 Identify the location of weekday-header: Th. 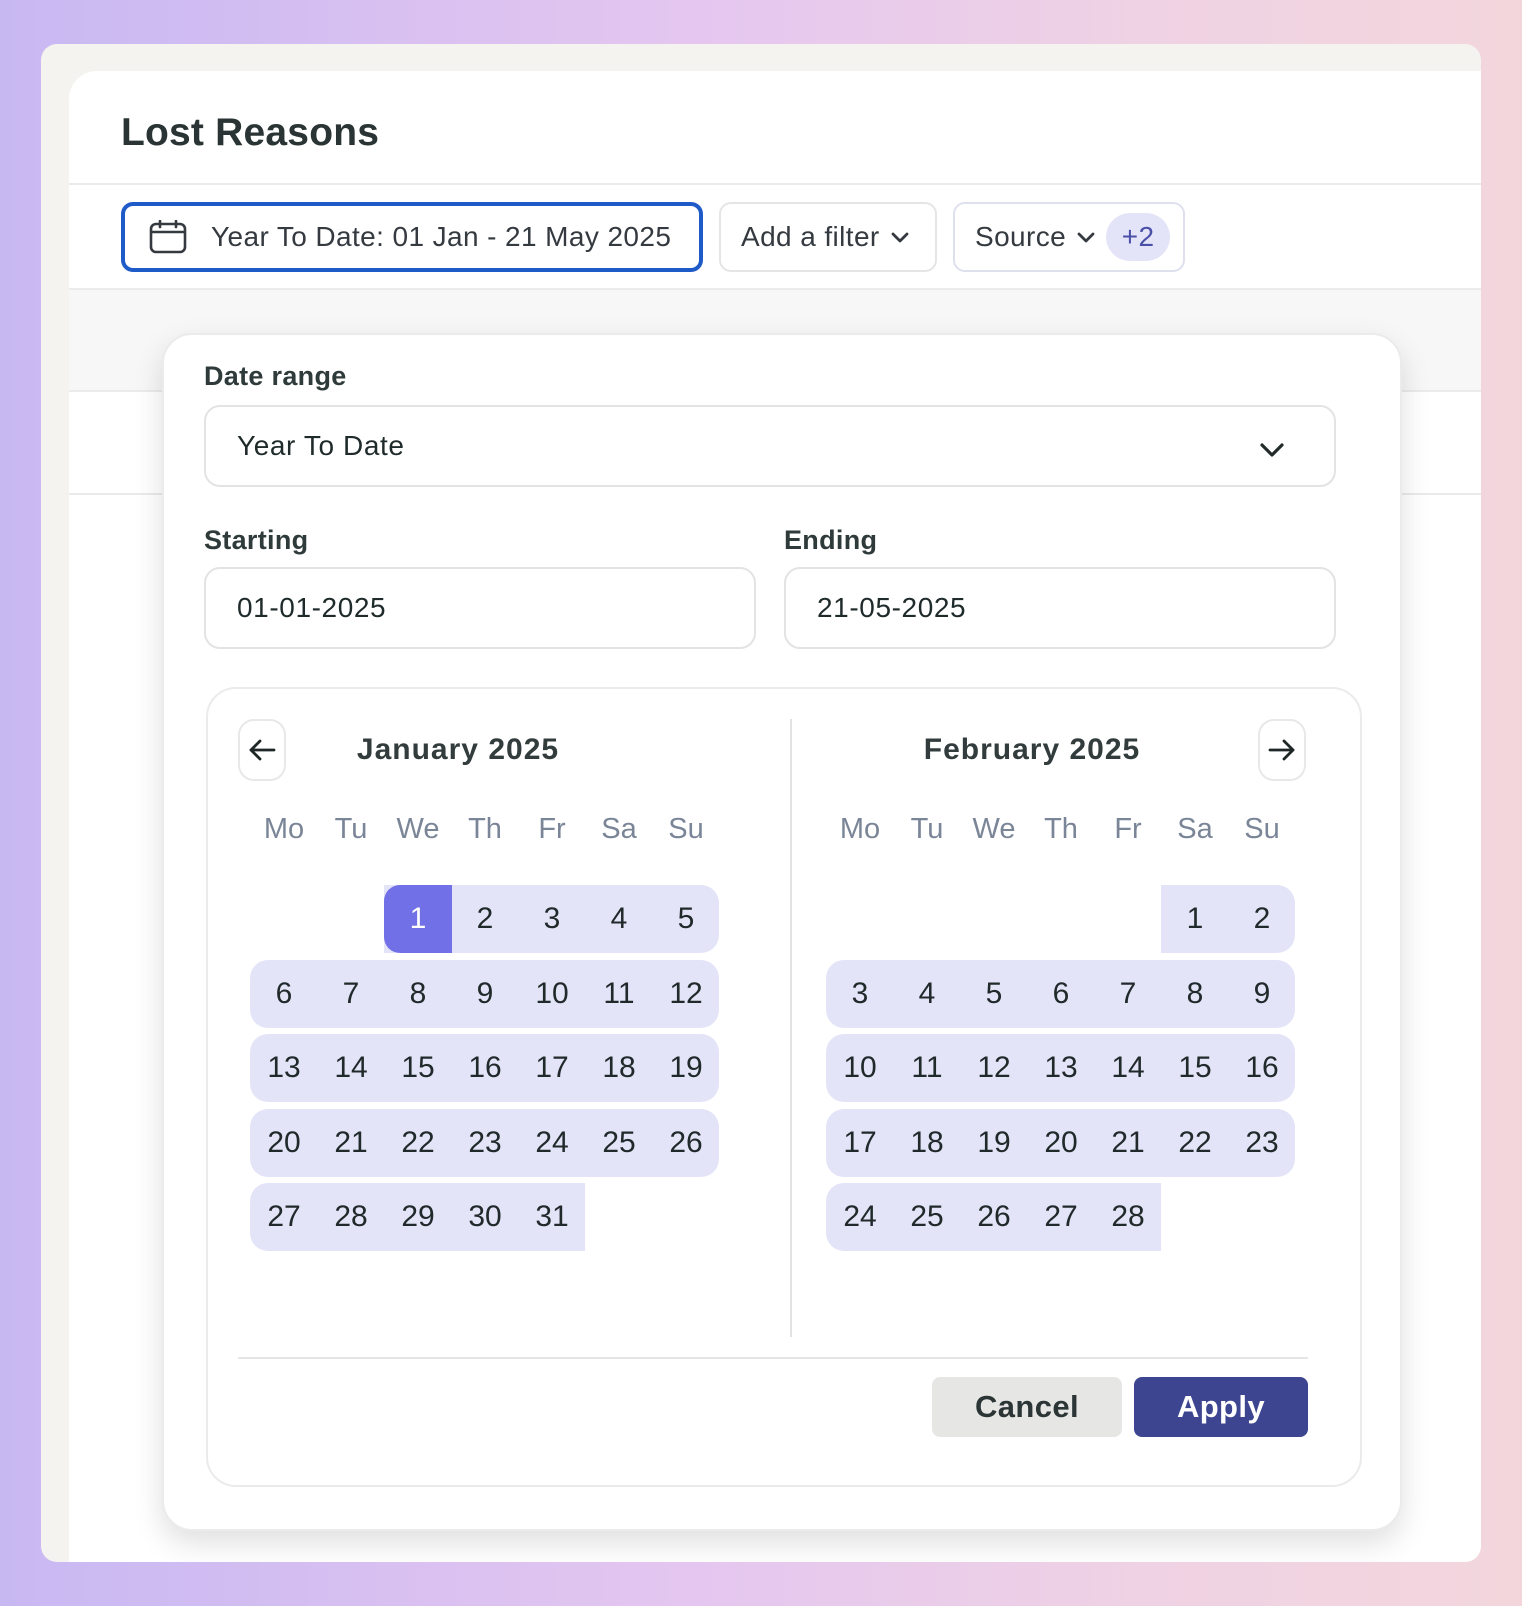
(485, 829).